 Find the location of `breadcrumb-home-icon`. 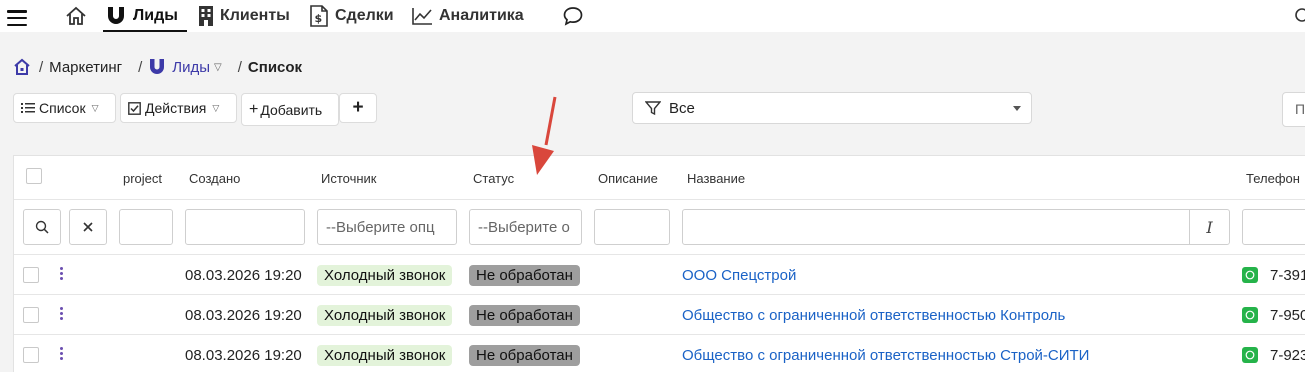

breadcrumb-home-icon is located at coordinates (22, 67).